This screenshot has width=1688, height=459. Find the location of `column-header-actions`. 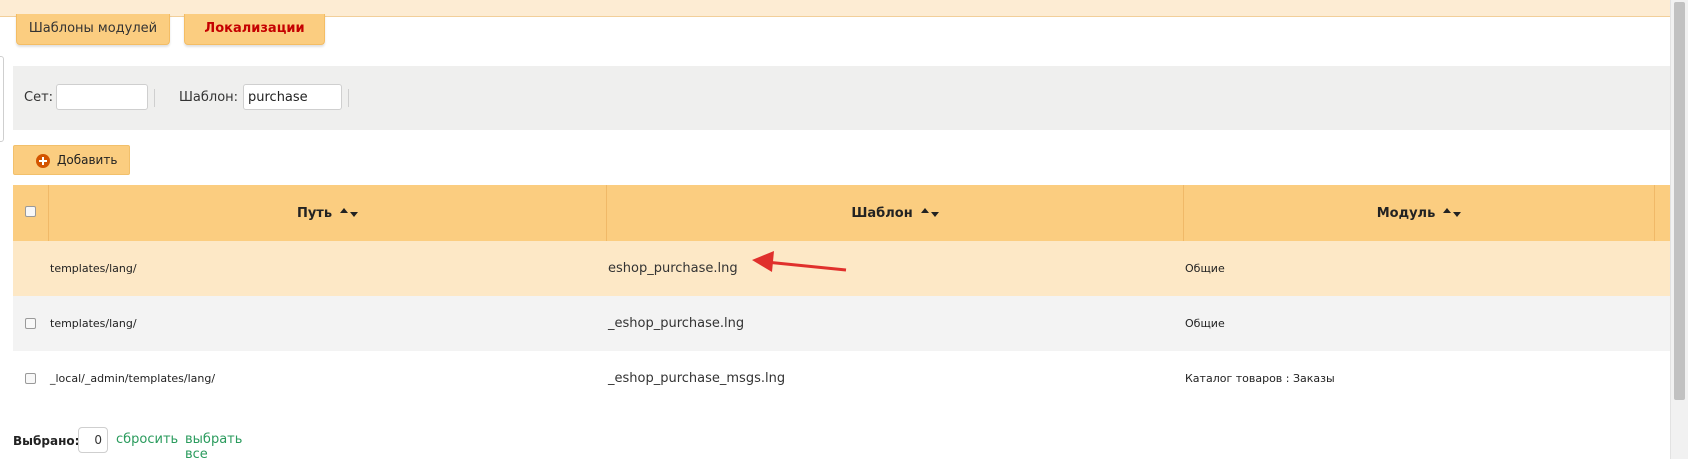

column-header-actions is located at coordinates (1662, 213).